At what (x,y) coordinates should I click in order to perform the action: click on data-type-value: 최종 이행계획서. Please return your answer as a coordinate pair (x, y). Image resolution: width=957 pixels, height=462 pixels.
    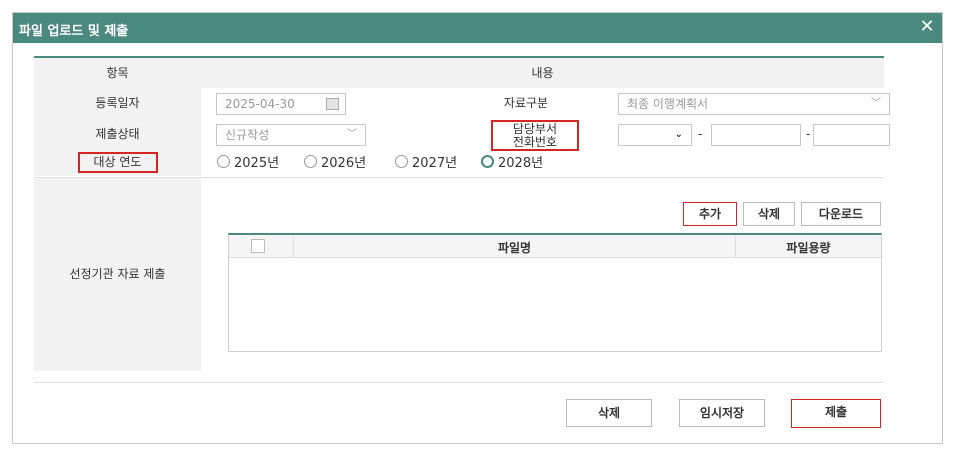
    Looking at the image, I should click on (668, 104).